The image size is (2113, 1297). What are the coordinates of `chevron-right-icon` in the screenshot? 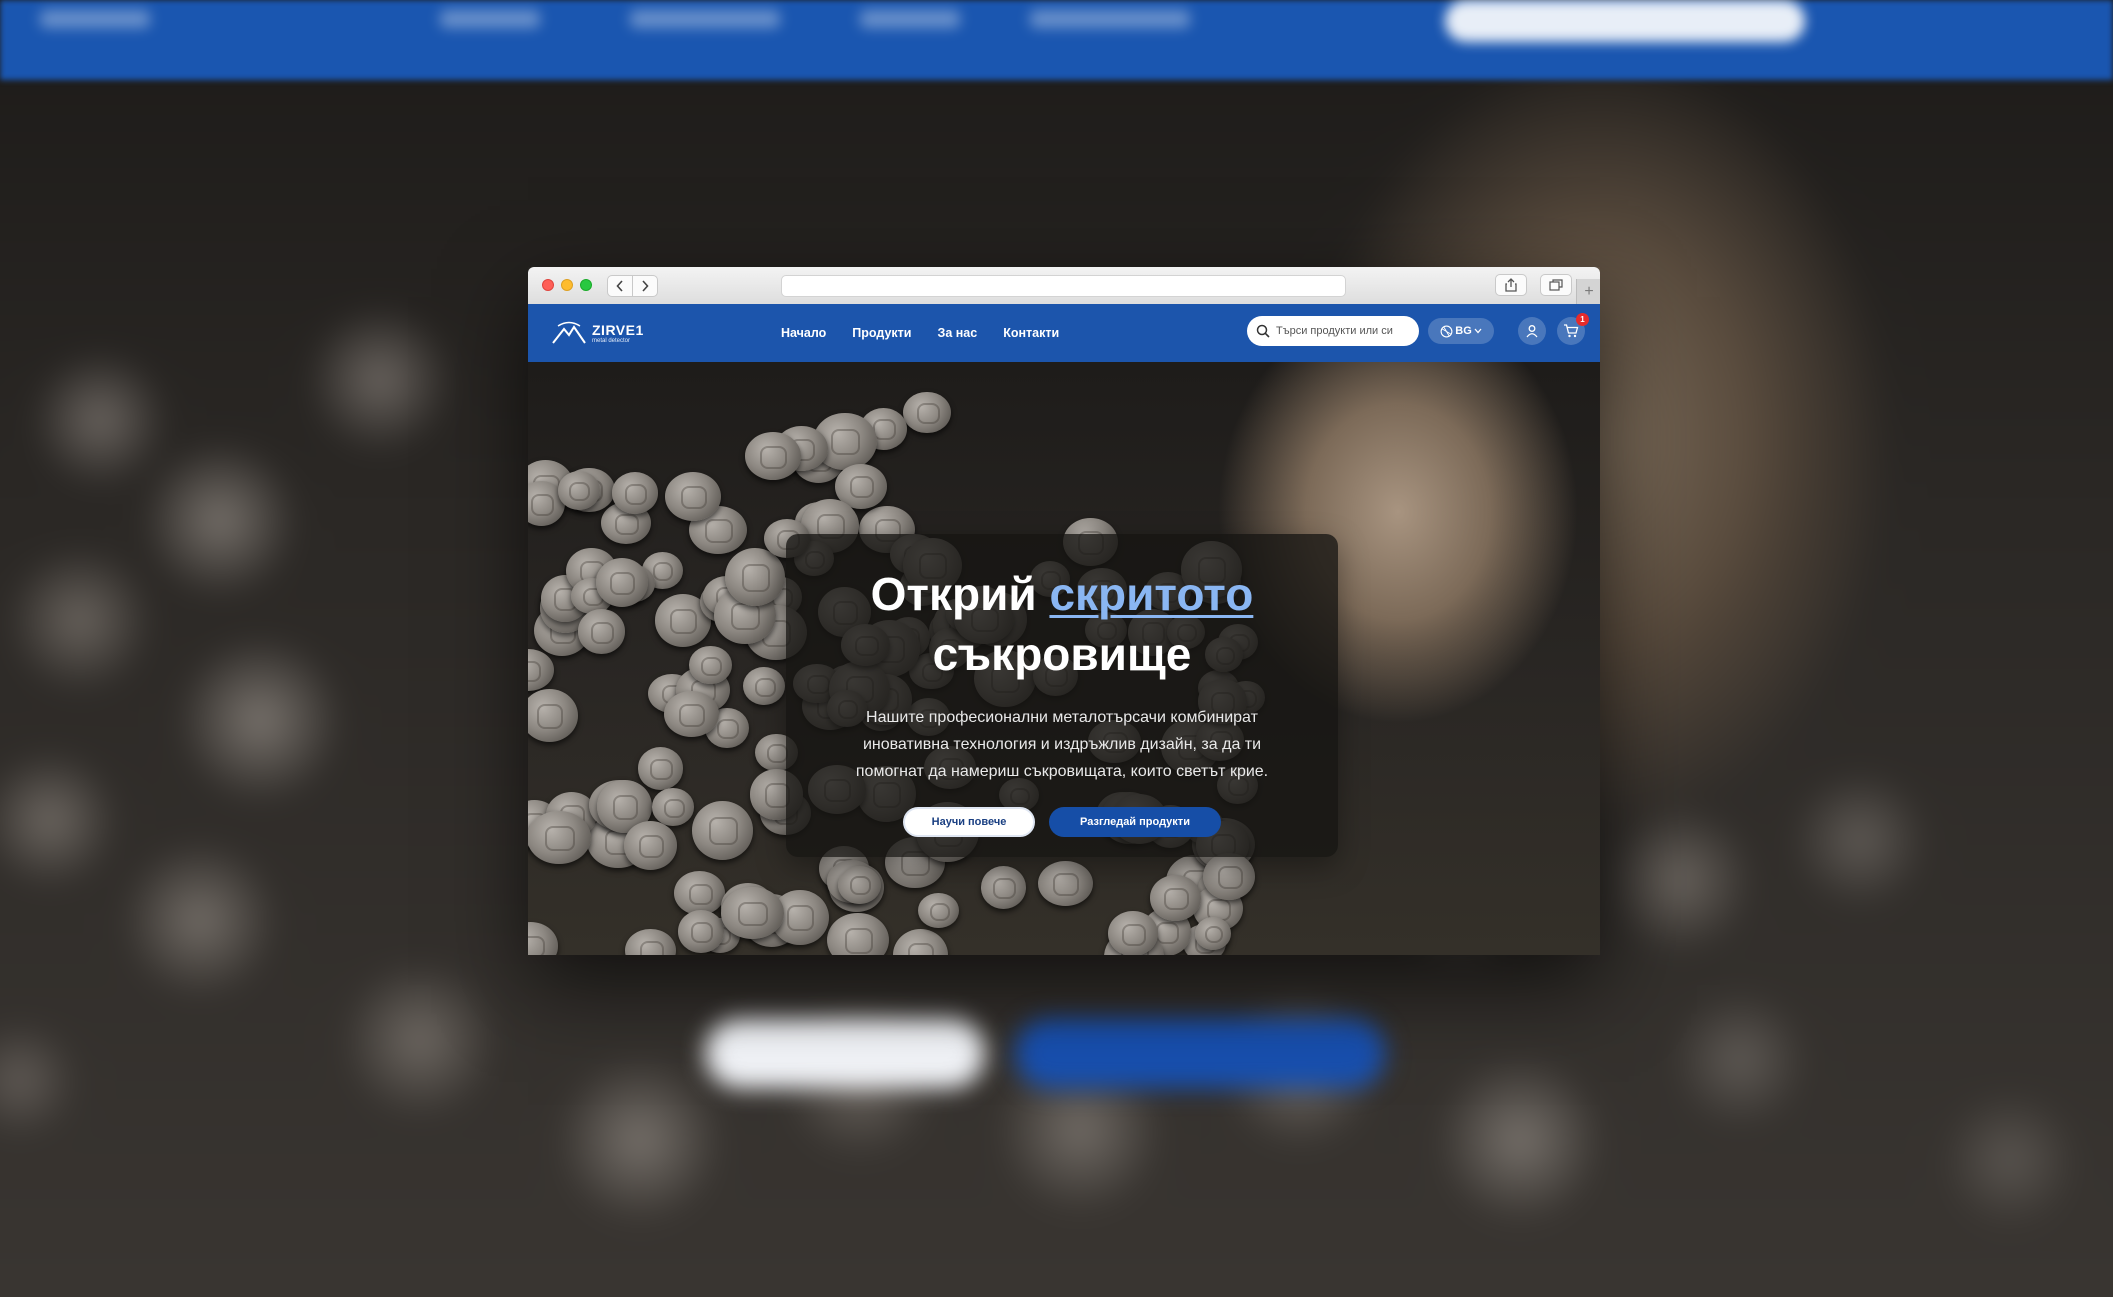 It's located at (645, 286).